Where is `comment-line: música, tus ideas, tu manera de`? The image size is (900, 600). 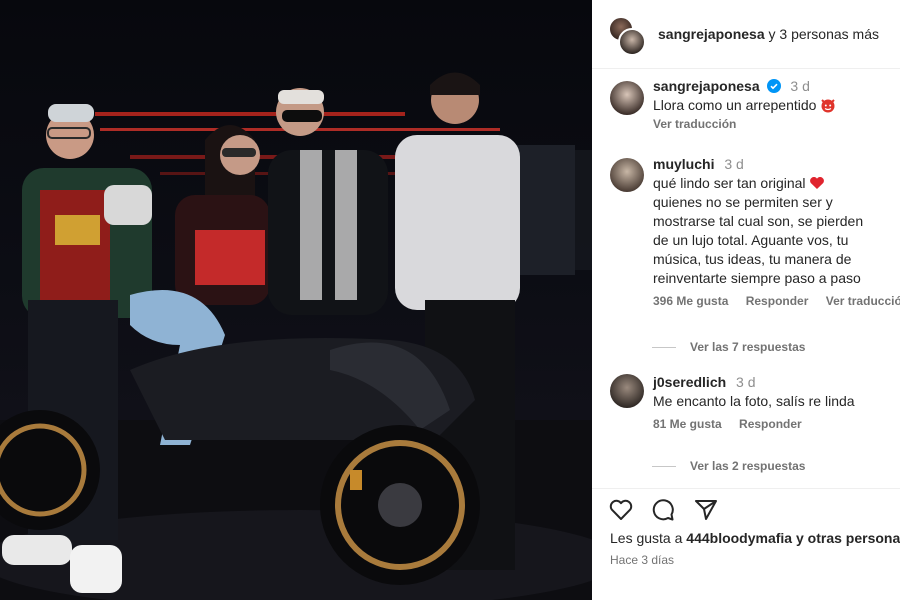
comment-line: música, tus ideas, tu manera de is located at coordinates (752, 259).